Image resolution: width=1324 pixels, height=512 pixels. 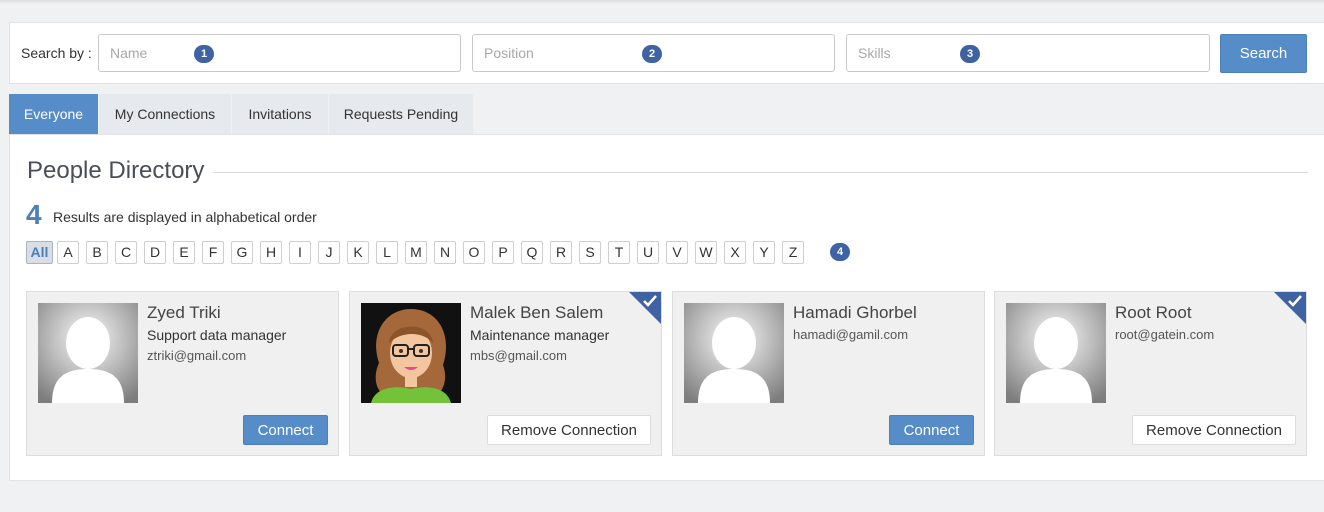 What do you see at coordinates (840, 252) in the screenshot?
I see `alphabet-badge: 4` at bounding box center [840, 252].